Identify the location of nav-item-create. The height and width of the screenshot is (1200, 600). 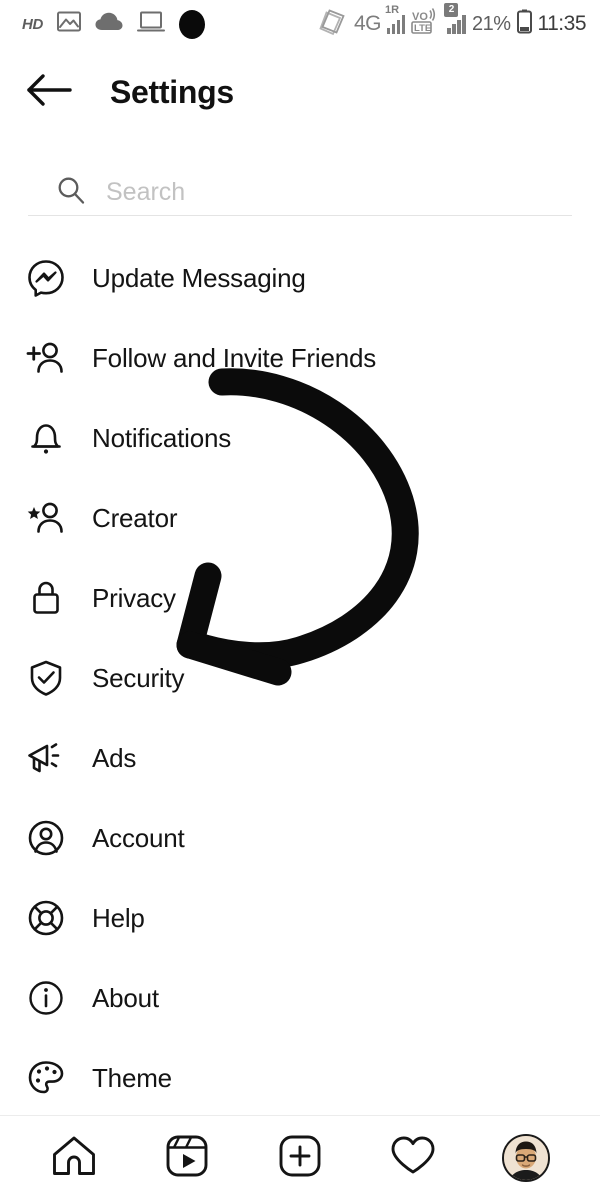
(300, 1158).